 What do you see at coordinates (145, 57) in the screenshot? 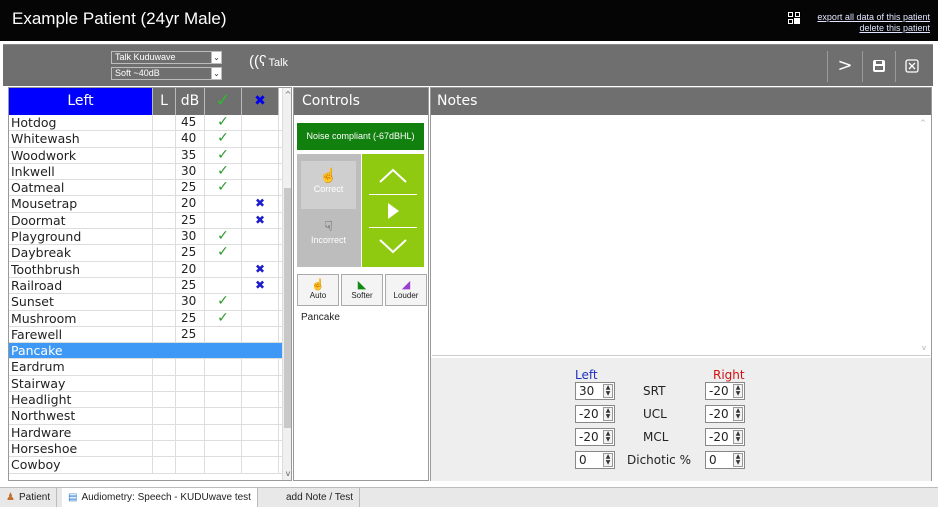
I see `talk-source-value: Talk Kuduwave` at bounding box center [145, 57].